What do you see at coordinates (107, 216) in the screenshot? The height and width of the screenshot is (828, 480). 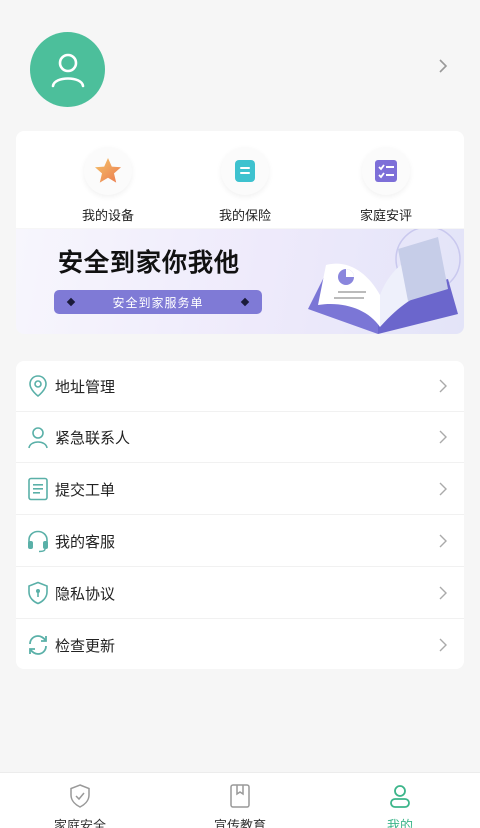 I see `quick-action-label: 我的设备` at bounding box center [107, 216].